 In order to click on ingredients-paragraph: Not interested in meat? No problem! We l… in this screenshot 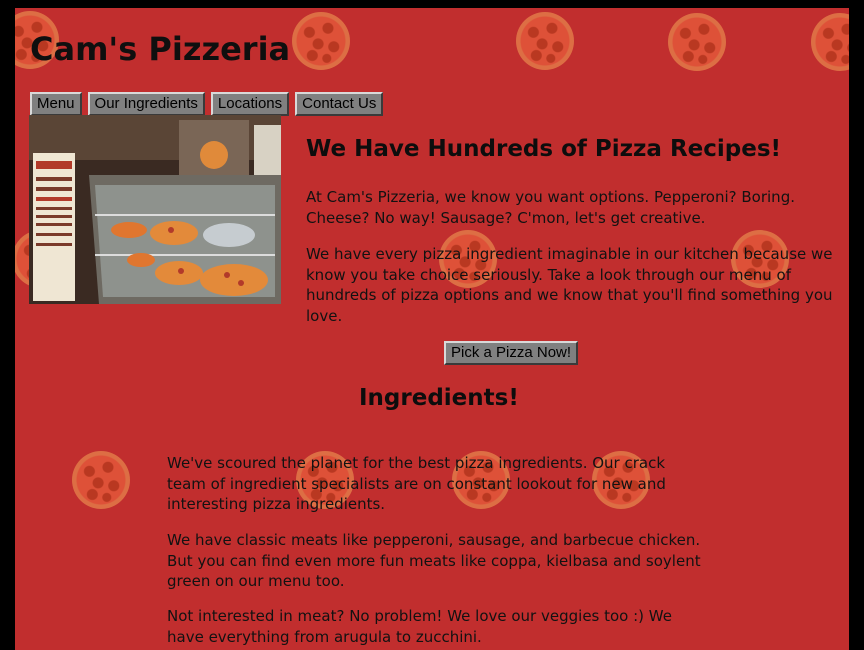, I will do `click(419, 626)`.